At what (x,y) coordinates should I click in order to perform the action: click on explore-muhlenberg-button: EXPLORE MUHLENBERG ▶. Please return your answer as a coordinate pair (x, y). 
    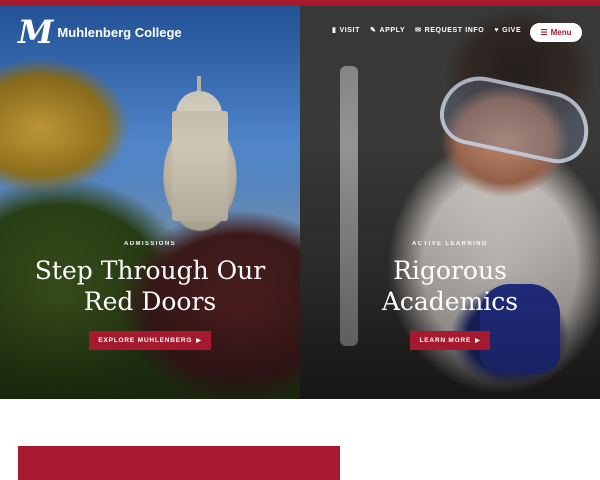
    Looking at the image, I should click on (150, 340).